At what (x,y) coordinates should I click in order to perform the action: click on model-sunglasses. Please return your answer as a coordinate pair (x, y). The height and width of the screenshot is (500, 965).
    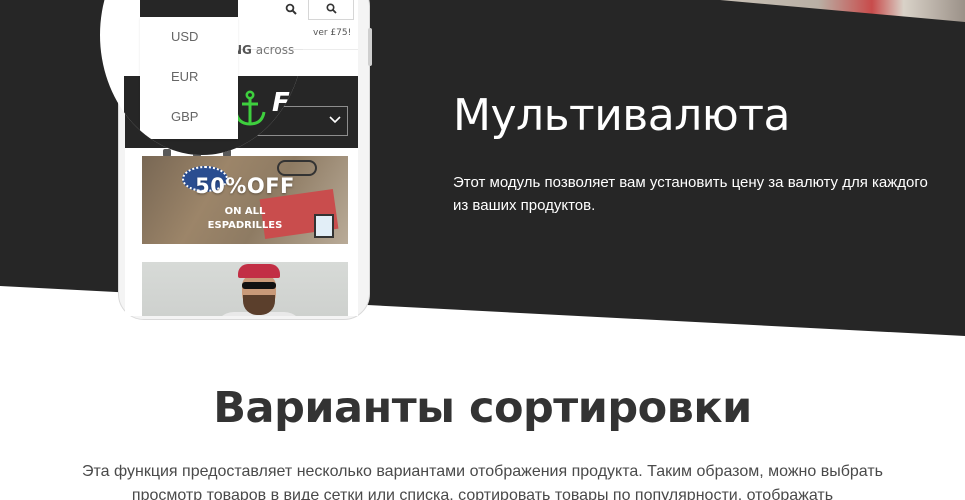
    Looking at the image, I should click on (259, 285).